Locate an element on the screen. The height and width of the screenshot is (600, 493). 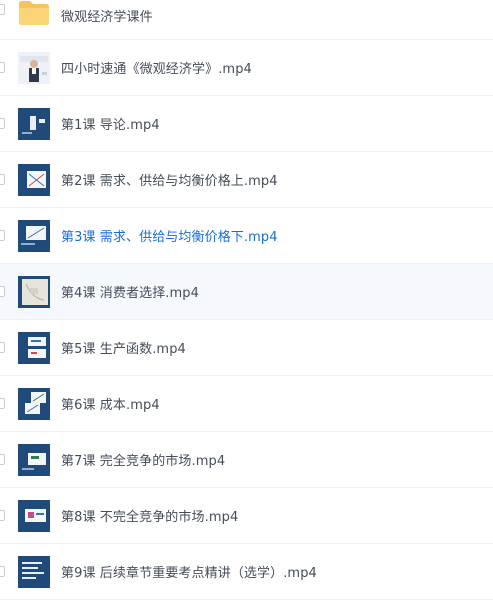
file-name: 第1课 导论.mp4 is located at coordinates (110, 123).